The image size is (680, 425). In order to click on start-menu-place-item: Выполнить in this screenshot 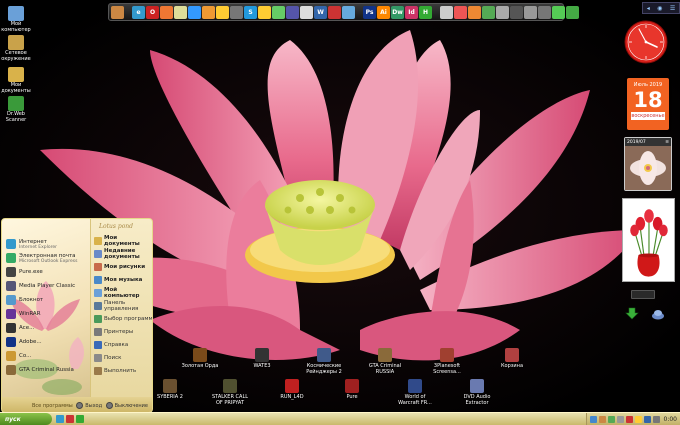, I will do `click(121, 370)`.